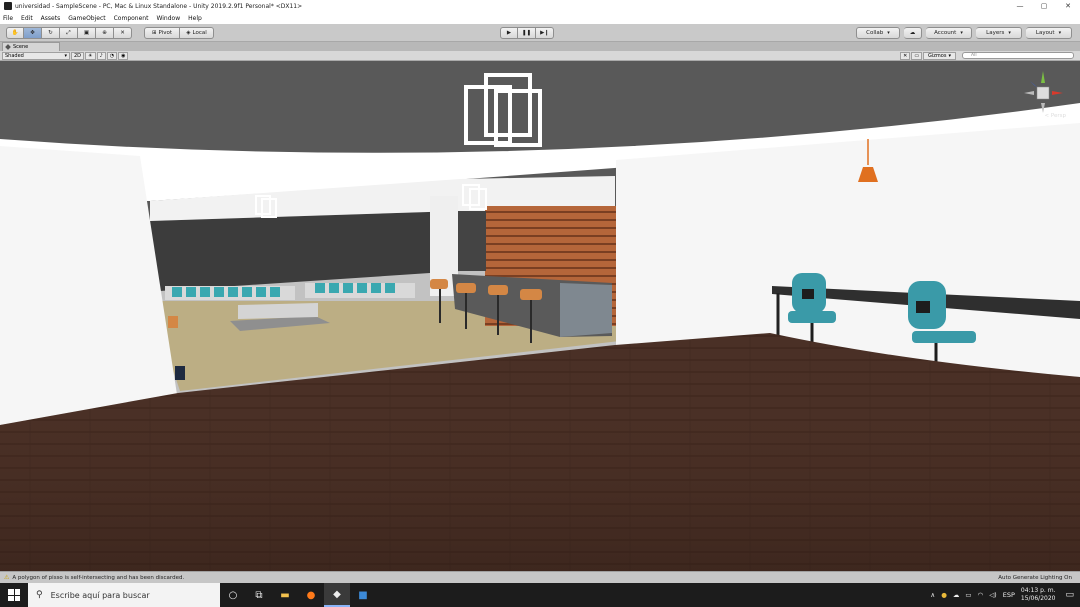 This screenshot has width=1080, height=607. Describe the element at coordinates (527, 33) in the screenshot. I see `pause-button: ❚❚` at that location.